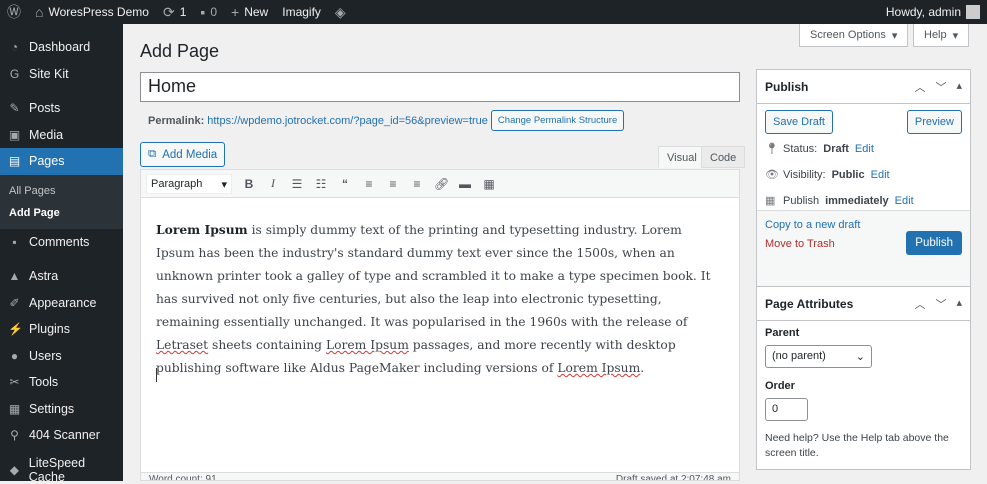 The width and height of the screenshot is (987, 484). I want to click on permalink-label: Permalink:, so click(176, 120).